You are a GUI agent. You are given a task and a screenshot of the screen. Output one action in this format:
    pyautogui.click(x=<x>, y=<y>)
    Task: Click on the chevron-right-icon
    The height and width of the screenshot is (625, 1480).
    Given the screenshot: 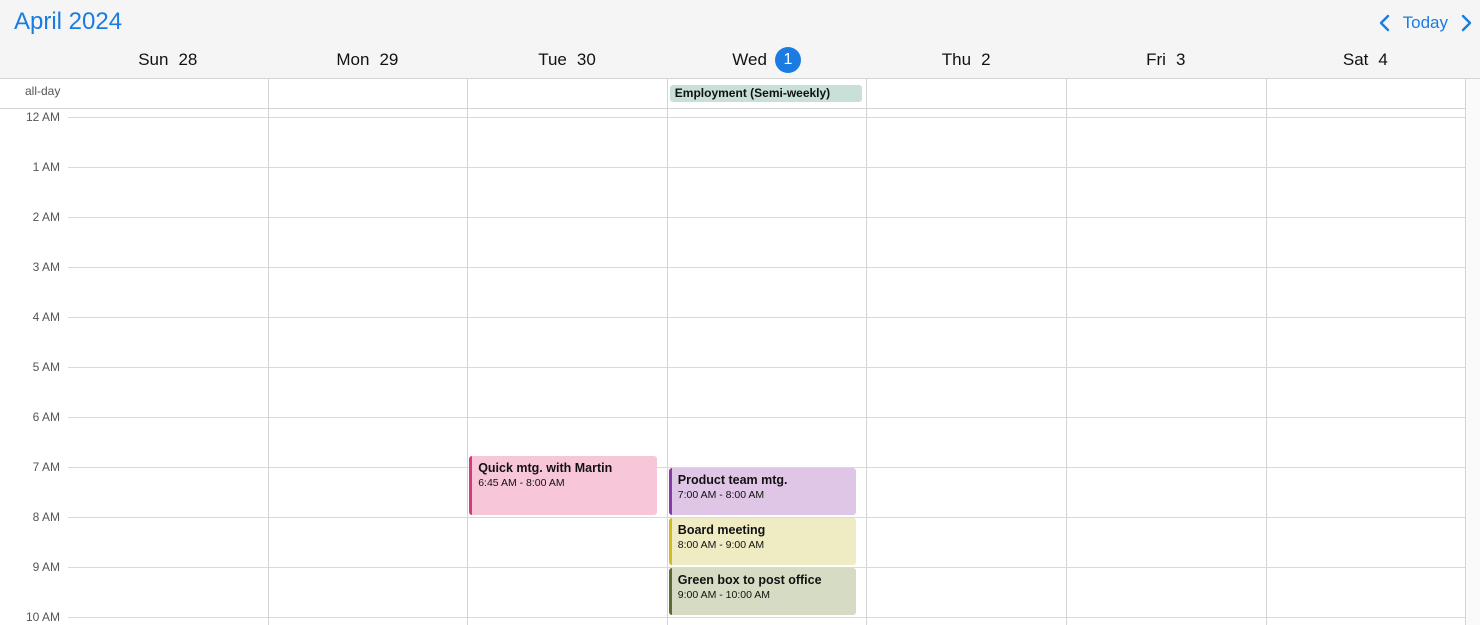 What is the action you would take?
    pyautogui.click(x=1466, y=23)
    